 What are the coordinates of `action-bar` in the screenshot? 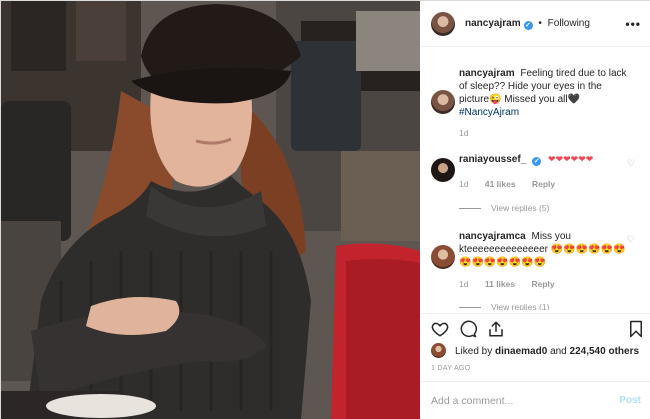 It's located at (535, 328).